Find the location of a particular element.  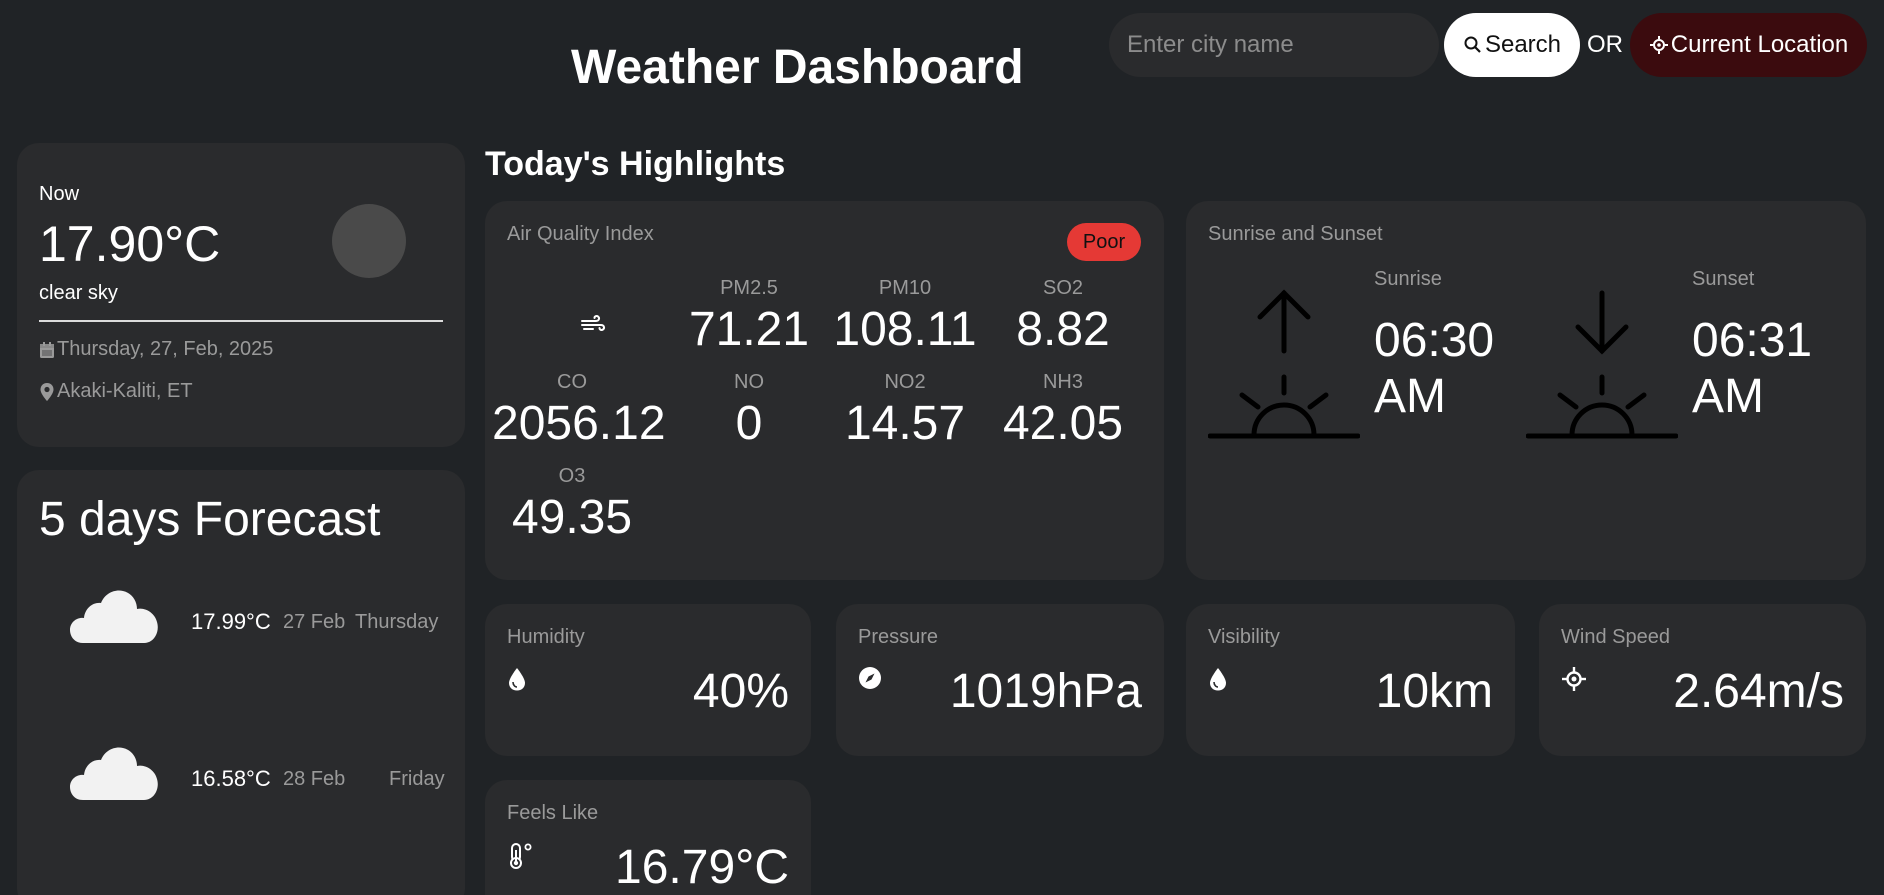

sunrise-label: Sunrise is located at coordinates (1408, 279).